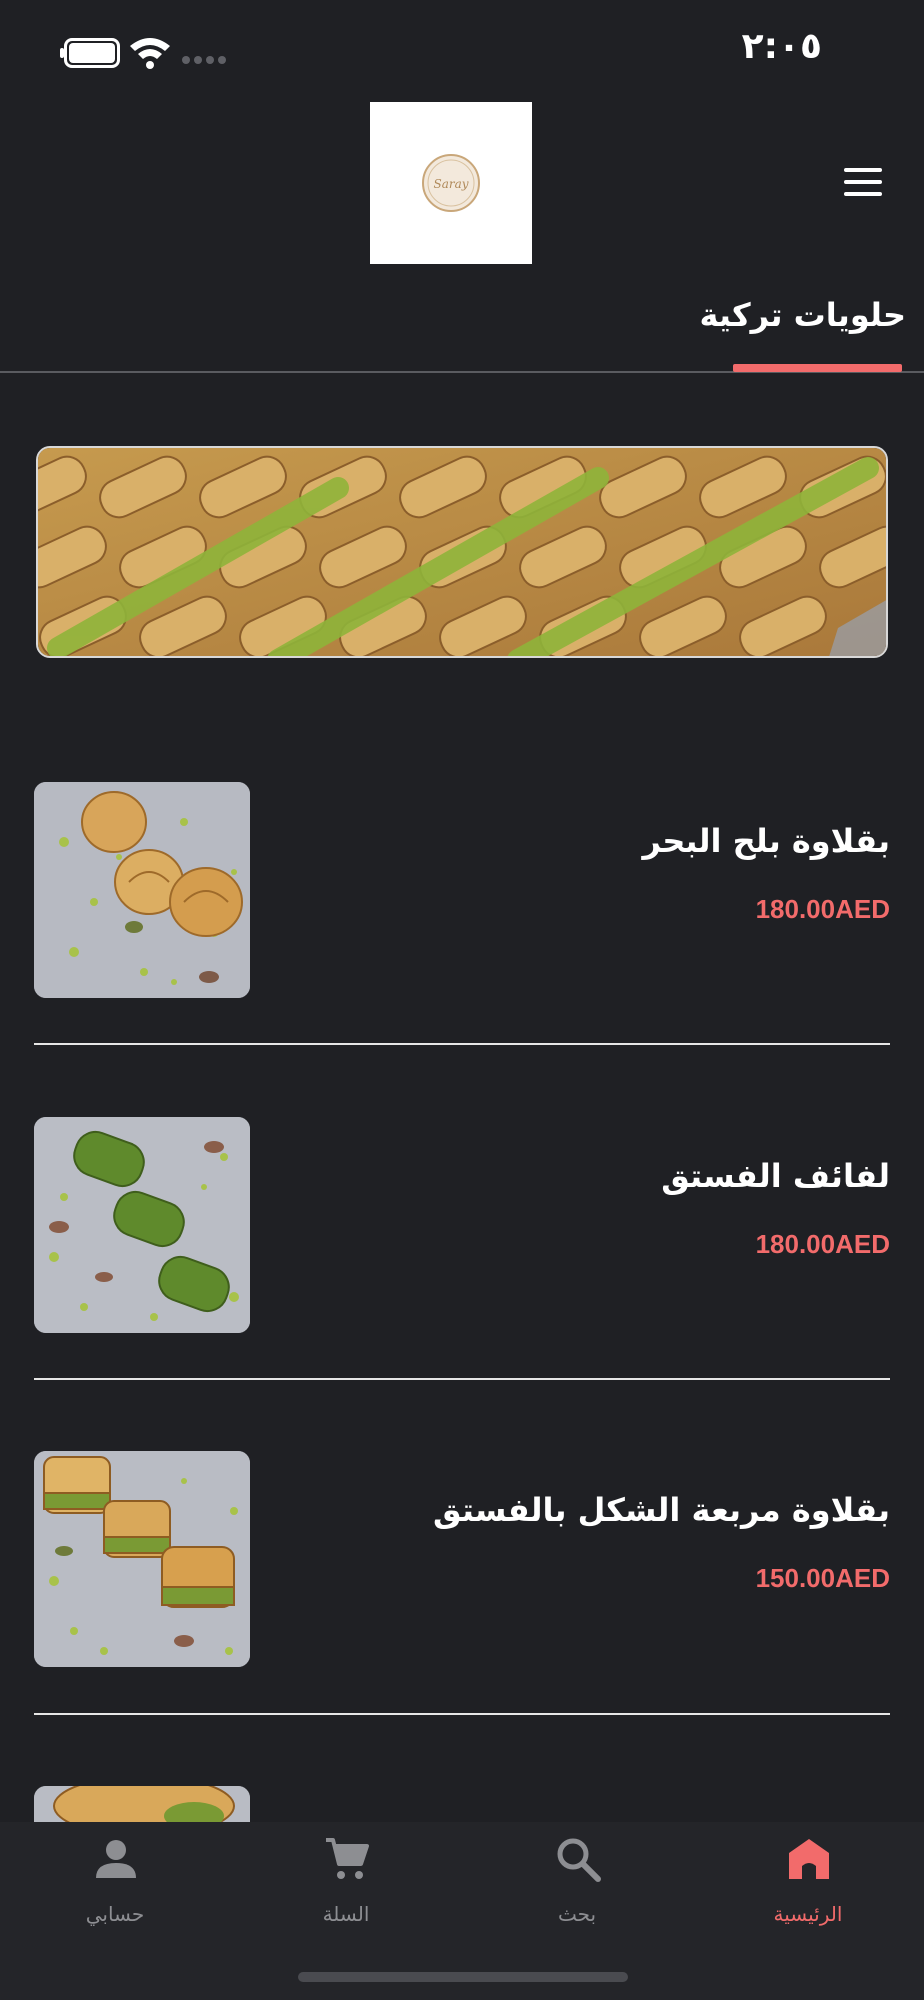 The width and height of the screenshot is (924, 2000). Describe the element at coordinates (781, 46) in the screenshot. I see `status-time: ٢:٠٥` at that location.